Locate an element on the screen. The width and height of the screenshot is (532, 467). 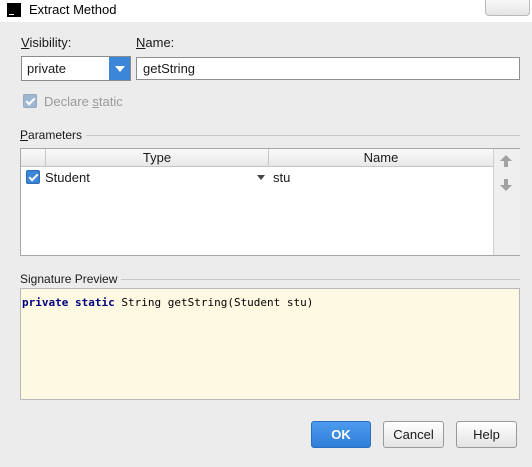
declare-static-label: Declare static is located at coordinates (83, 101).